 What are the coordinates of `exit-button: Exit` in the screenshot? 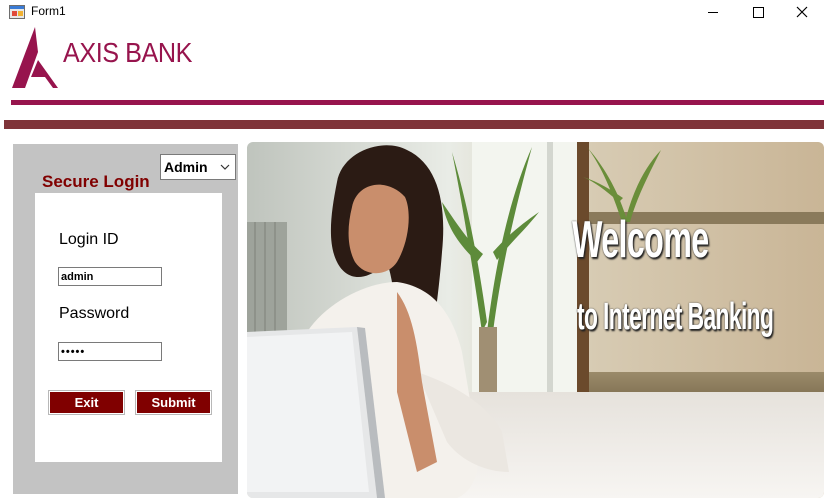 It's located at (86, 402).